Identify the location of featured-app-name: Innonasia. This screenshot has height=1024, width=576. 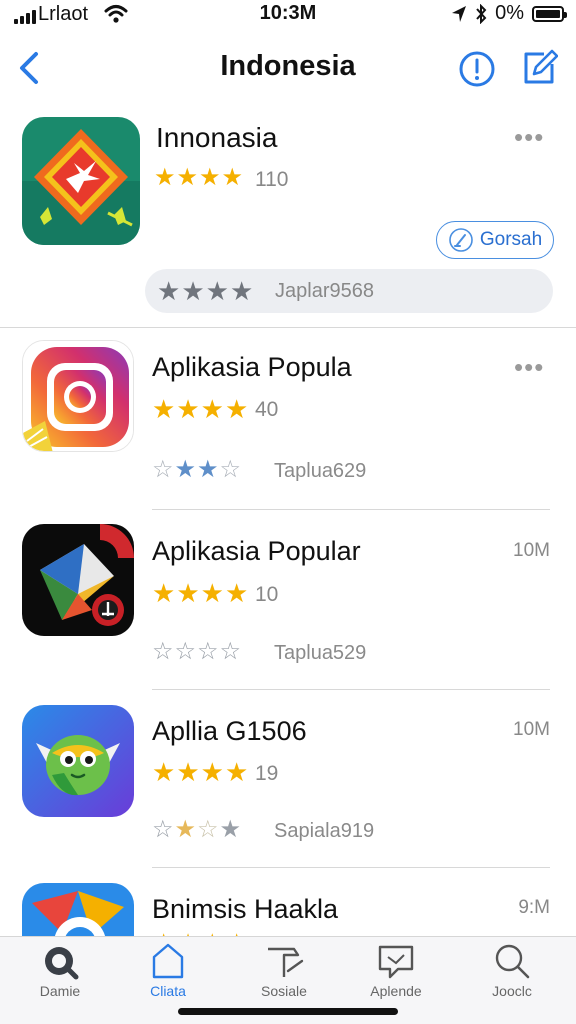
(216, 138).